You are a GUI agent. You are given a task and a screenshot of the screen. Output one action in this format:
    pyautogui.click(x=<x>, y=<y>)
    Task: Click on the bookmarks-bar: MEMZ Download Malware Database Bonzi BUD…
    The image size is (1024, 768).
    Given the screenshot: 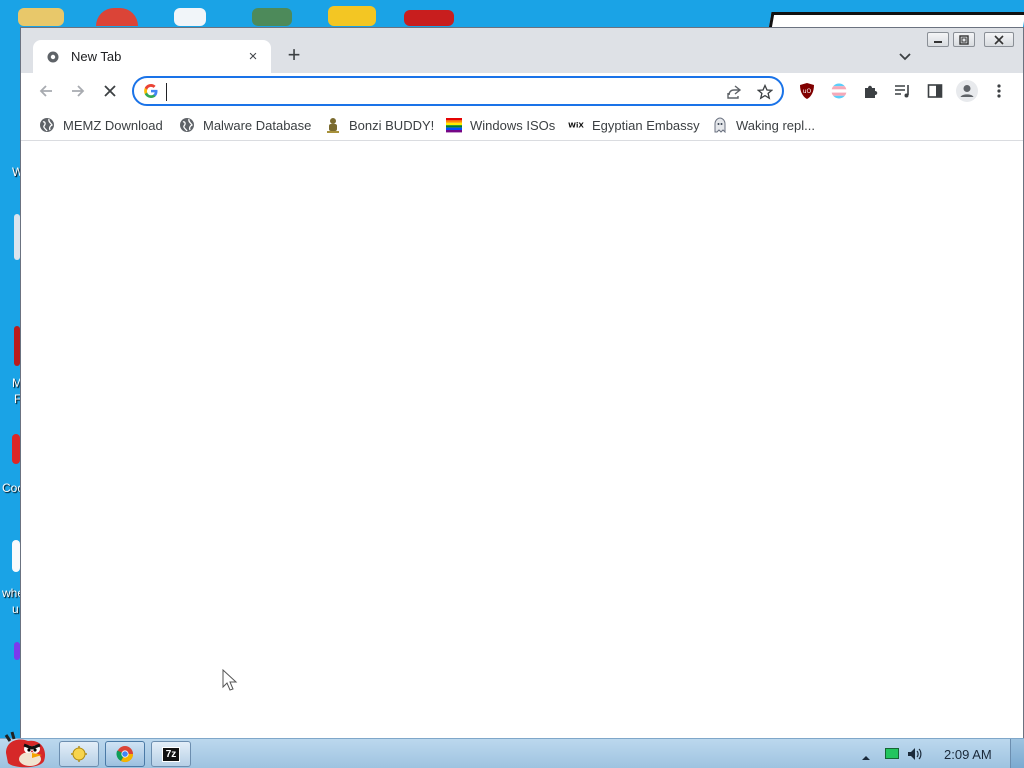 What is the action you would take?
    pyautogui.click(x=522, y=125)
    